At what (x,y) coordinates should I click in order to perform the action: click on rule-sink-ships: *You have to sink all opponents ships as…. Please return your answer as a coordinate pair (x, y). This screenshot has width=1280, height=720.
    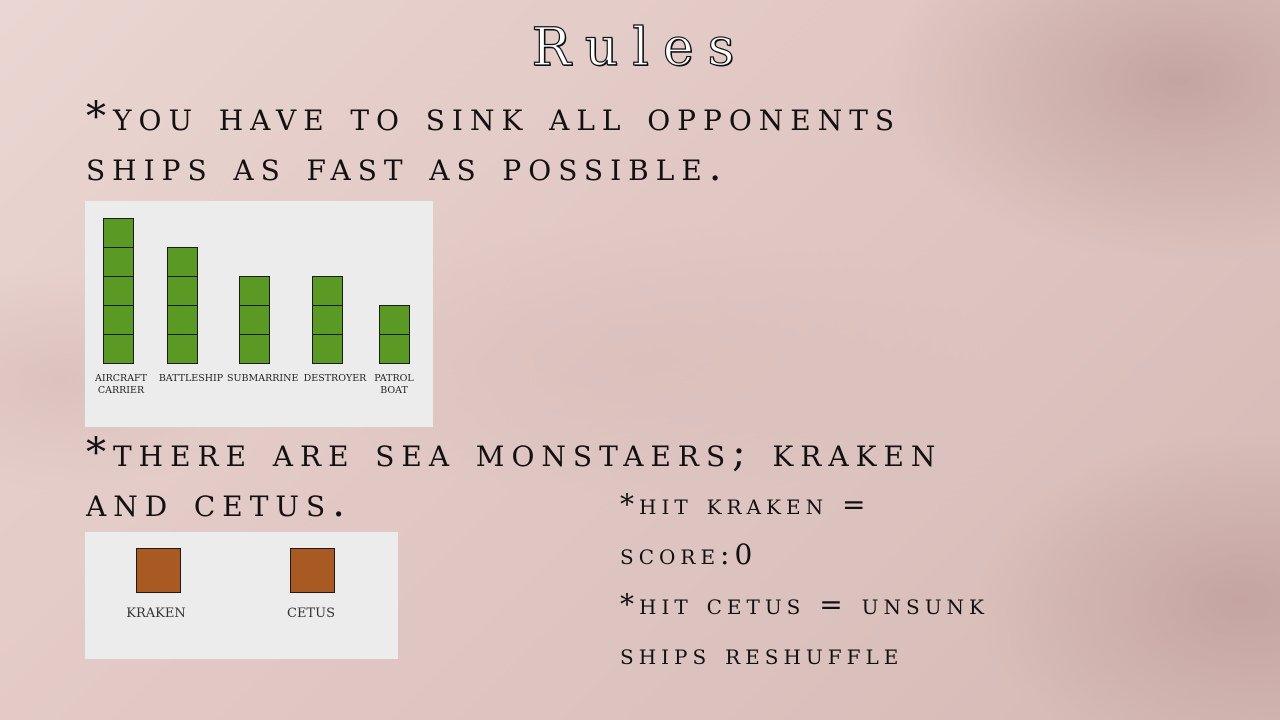
    Looking at the image, I should click on (566, 142).